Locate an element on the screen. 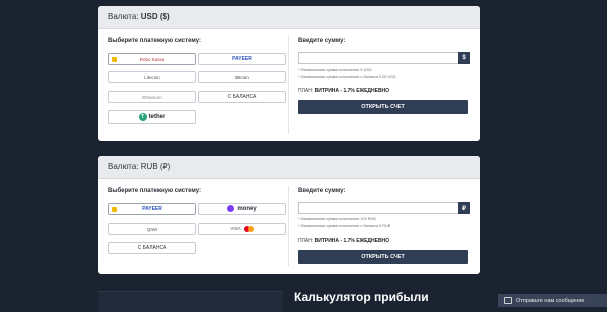  method-litecoin: Litecoin is located at coordinates (152, 77).